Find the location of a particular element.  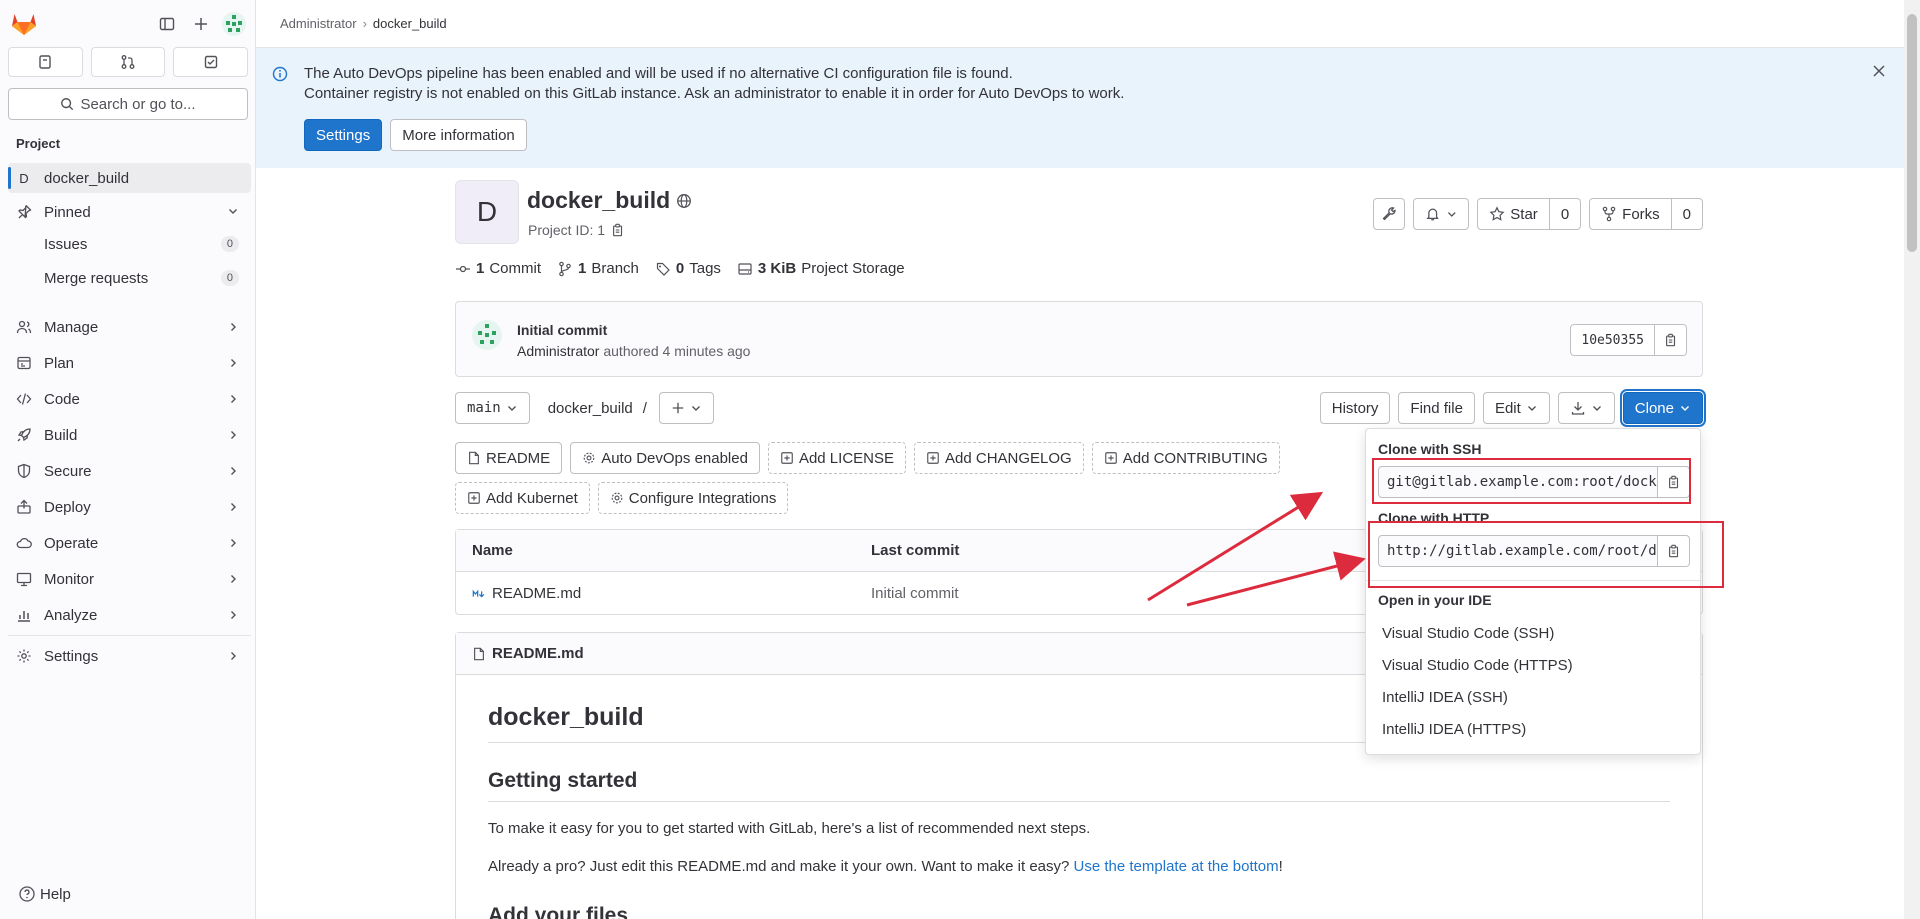

commit-sha: 10e50355 is located at coordinates (1612, 340).